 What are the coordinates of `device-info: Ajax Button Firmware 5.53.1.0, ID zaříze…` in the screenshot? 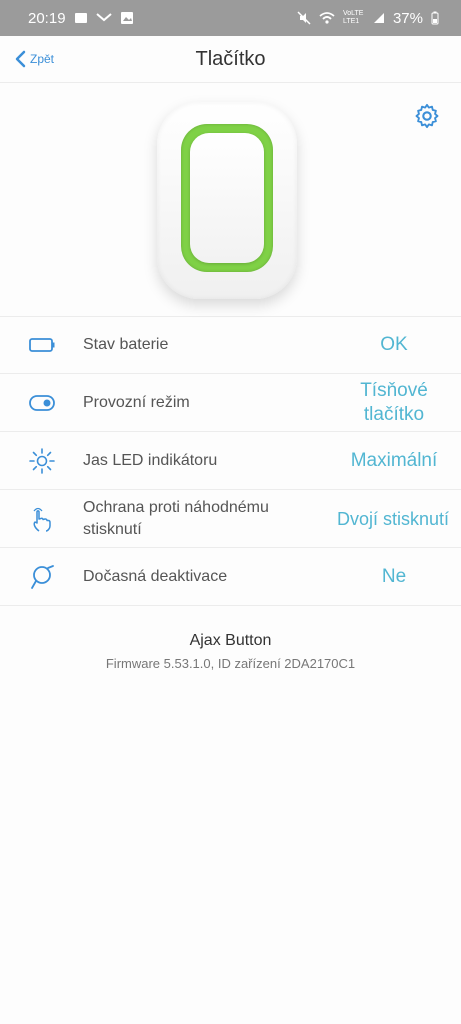 It's located at (230, 651).